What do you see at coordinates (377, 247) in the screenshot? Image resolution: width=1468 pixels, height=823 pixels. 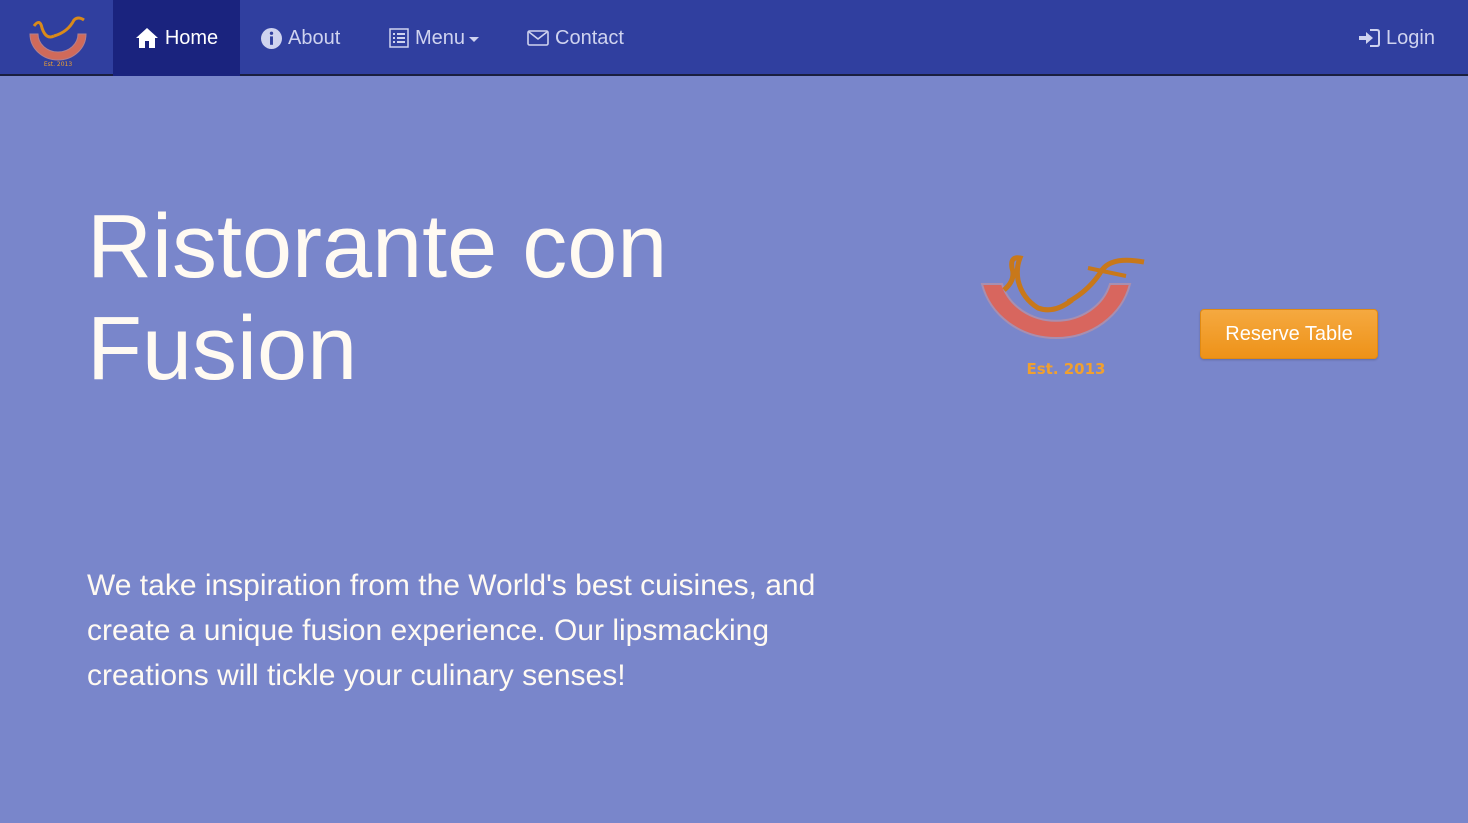 I see `page-title-line1: Ristorante con` at bounding box center [377, 247].